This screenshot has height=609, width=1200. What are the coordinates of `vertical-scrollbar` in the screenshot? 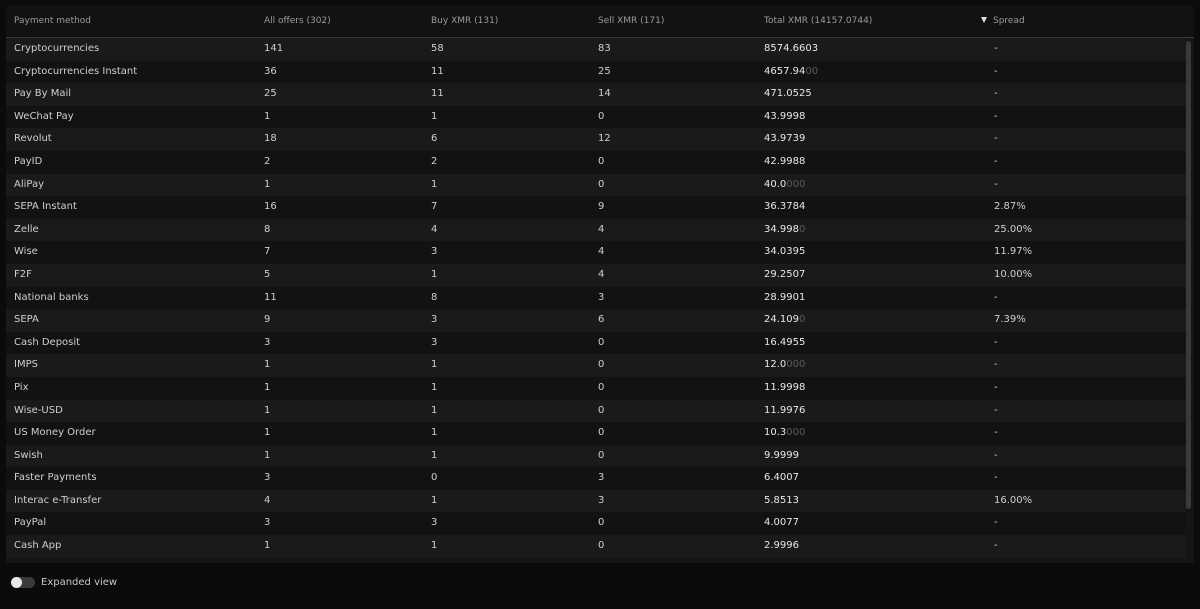 It's located at (1189, 300).